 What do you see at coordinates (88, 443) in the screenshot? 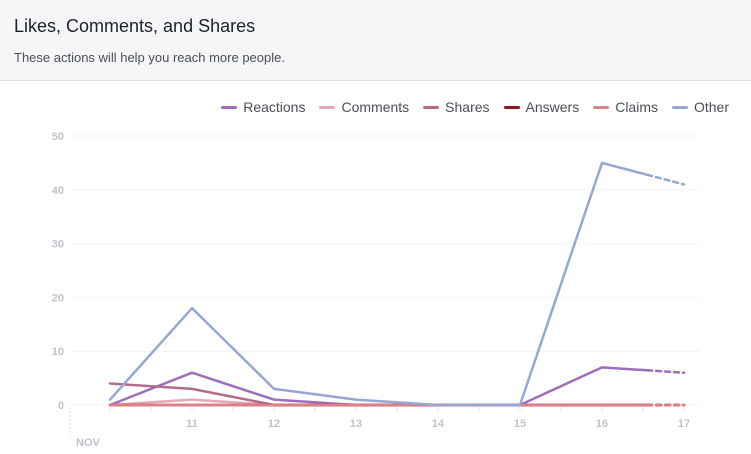
I see `x-month-label: NOV` at bounding box center [88, 443].